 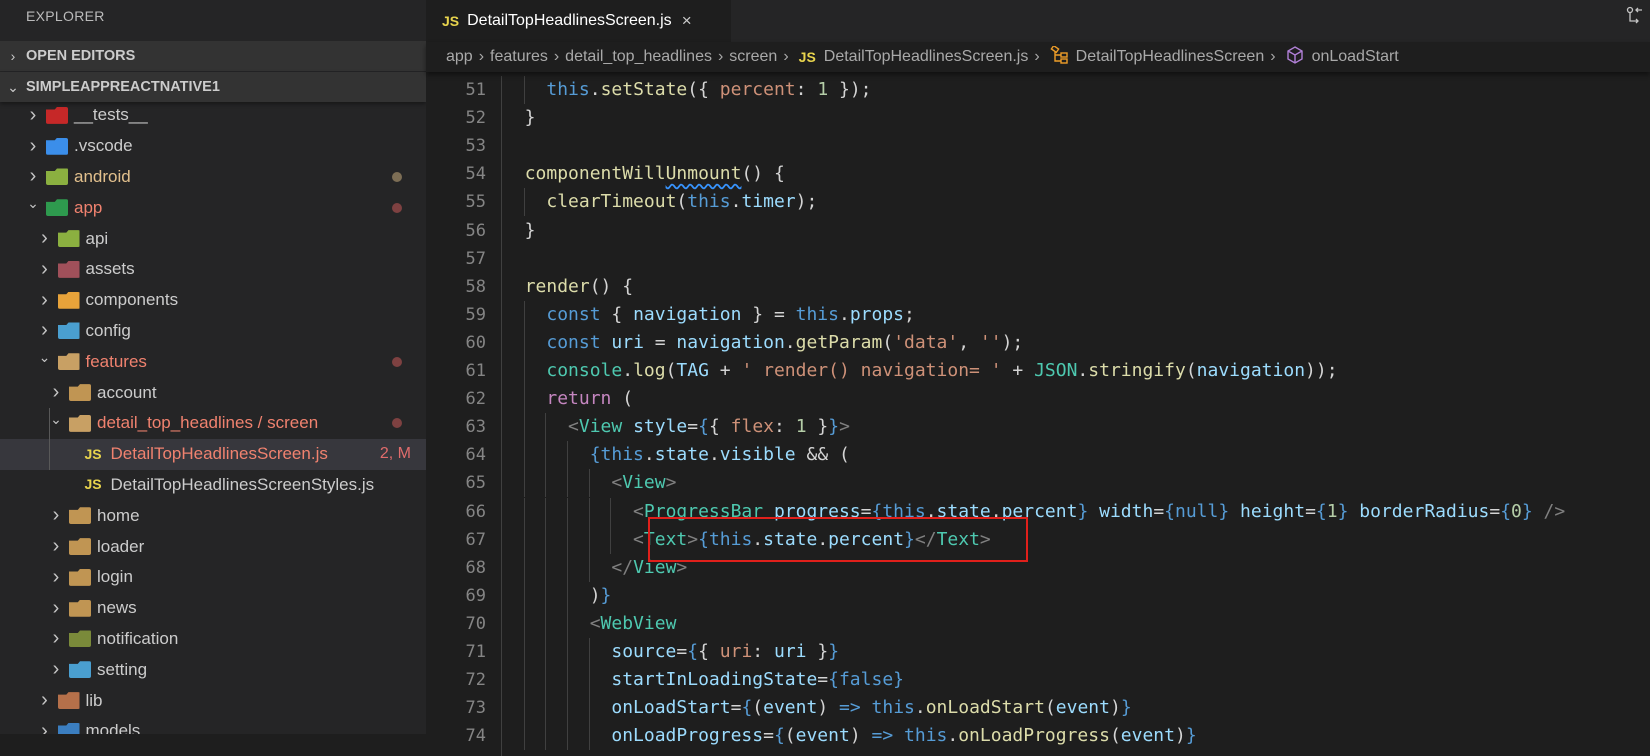 What do you see at coordinates (644, 89) in the screenshot?
I see `code-token: setState` at bounding box center [644, 89].